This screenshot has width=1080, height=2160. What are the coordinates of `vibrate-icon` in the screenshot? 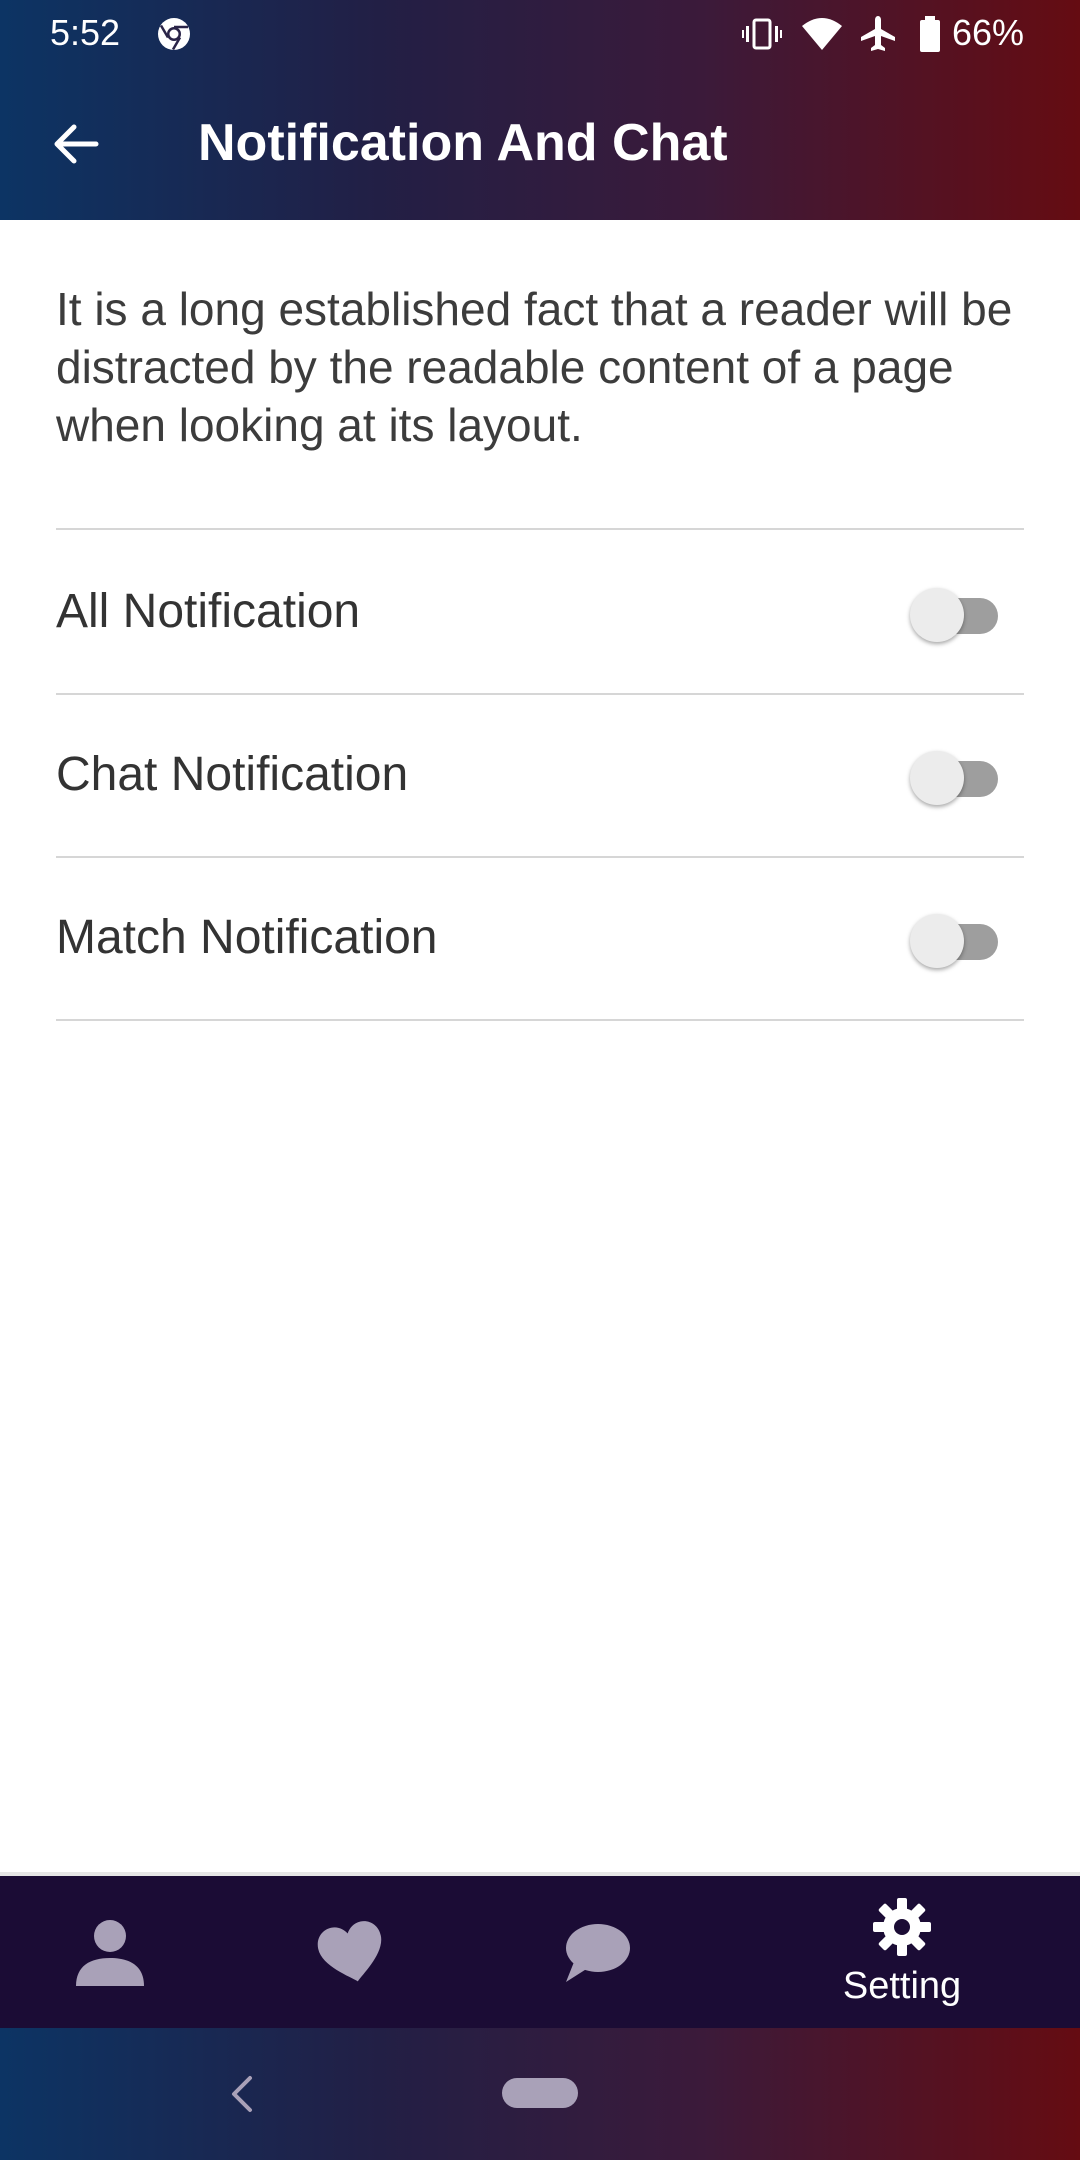 It's located at (762, 34).